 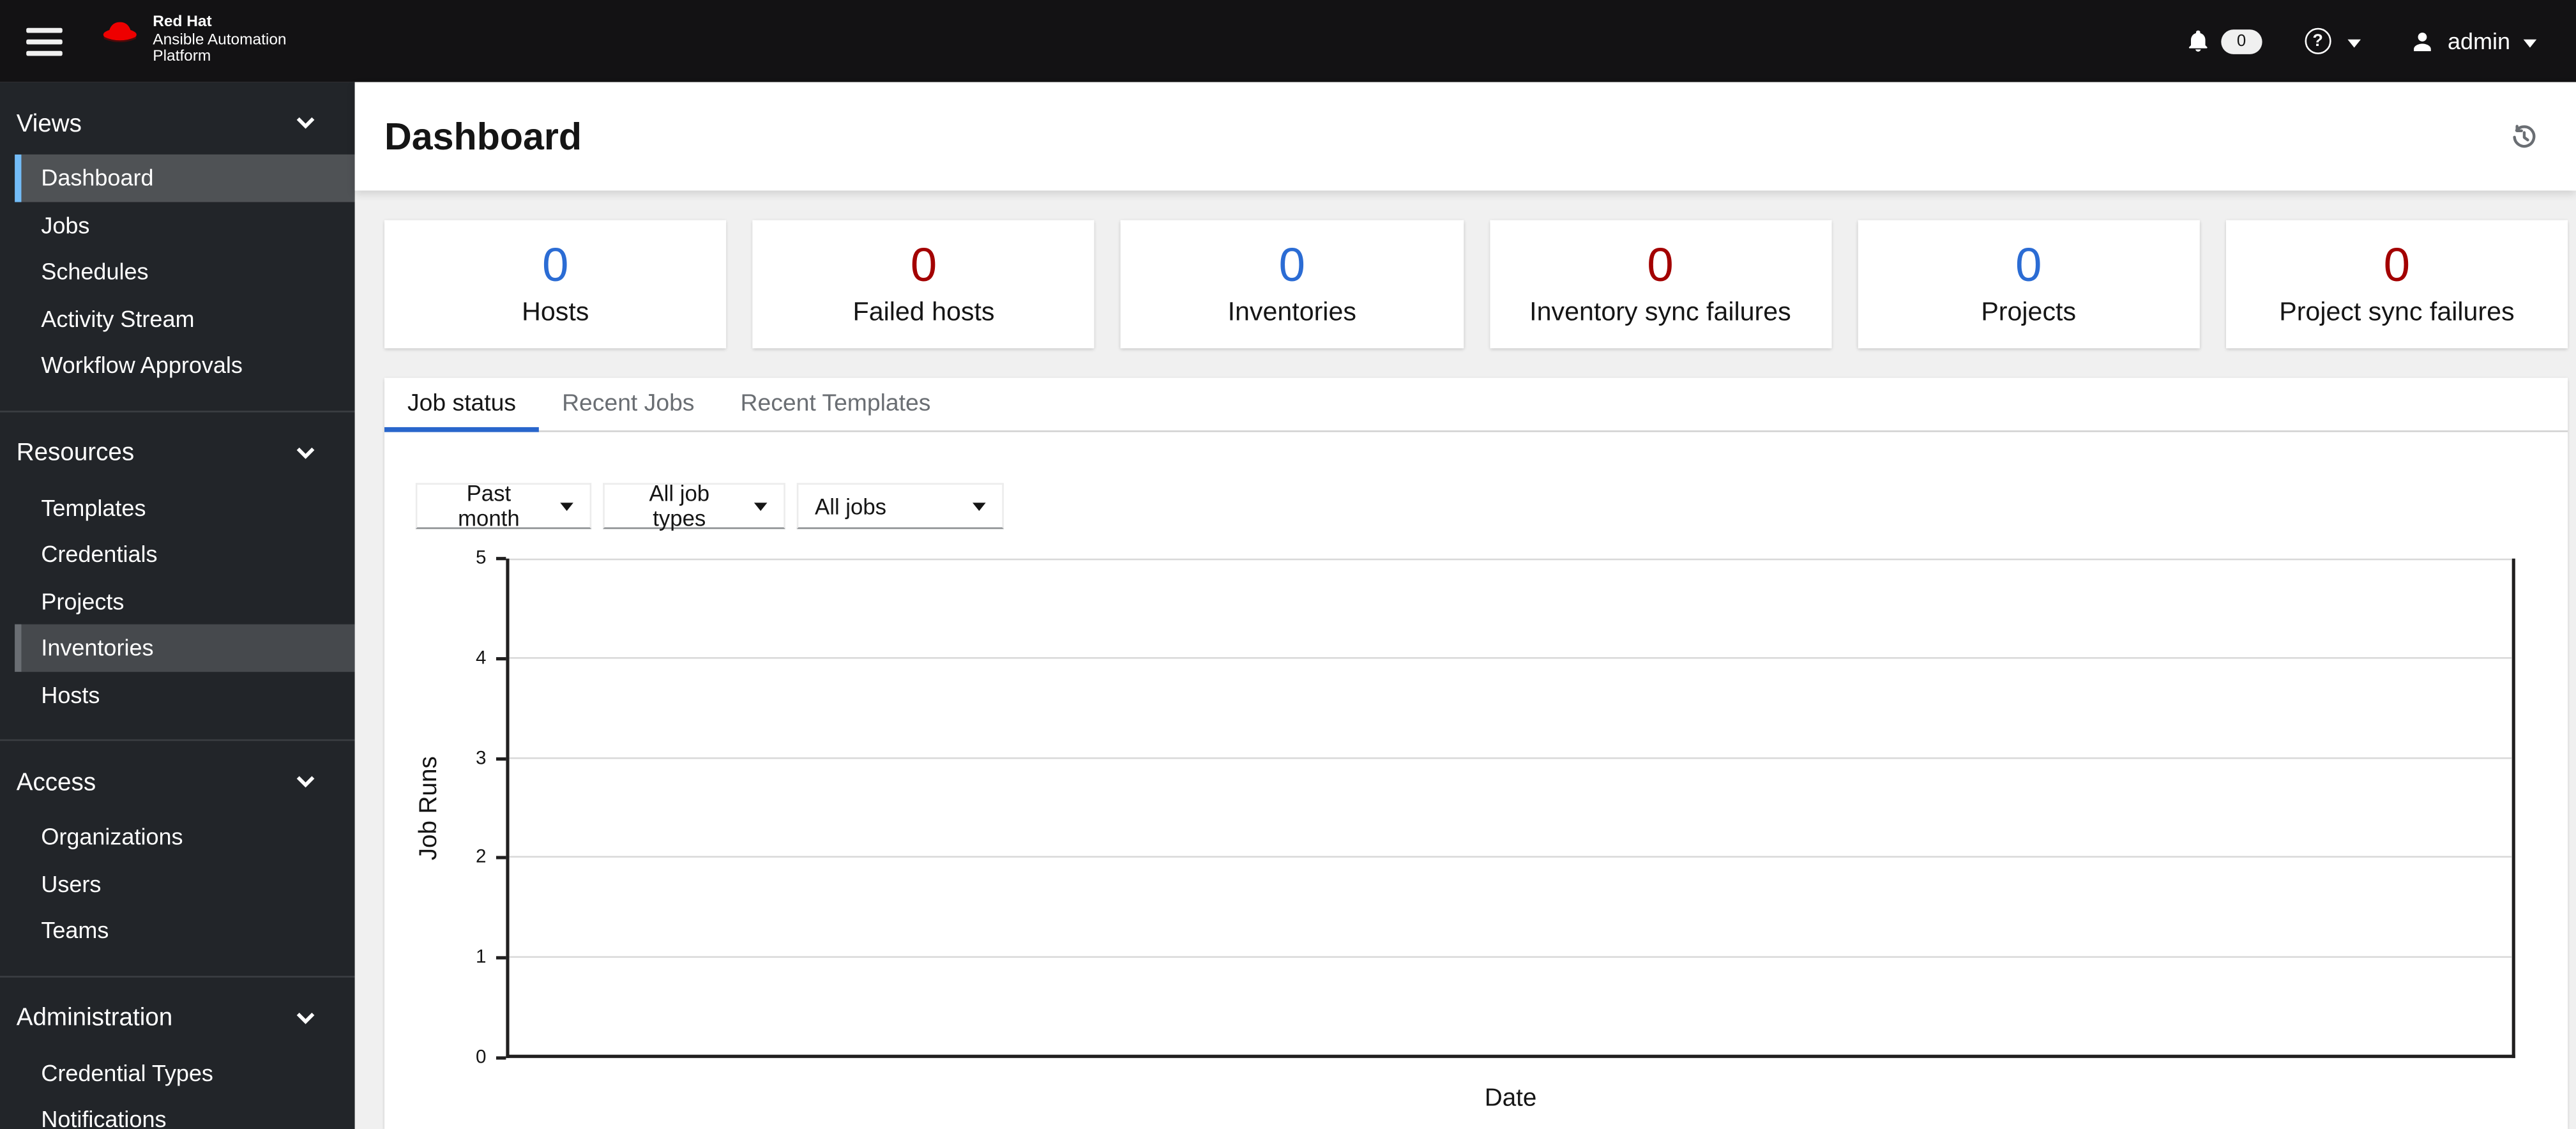 I want to click on metric-card-failed-hosts: 0 Failed hosts, so click(x=924, y=284).